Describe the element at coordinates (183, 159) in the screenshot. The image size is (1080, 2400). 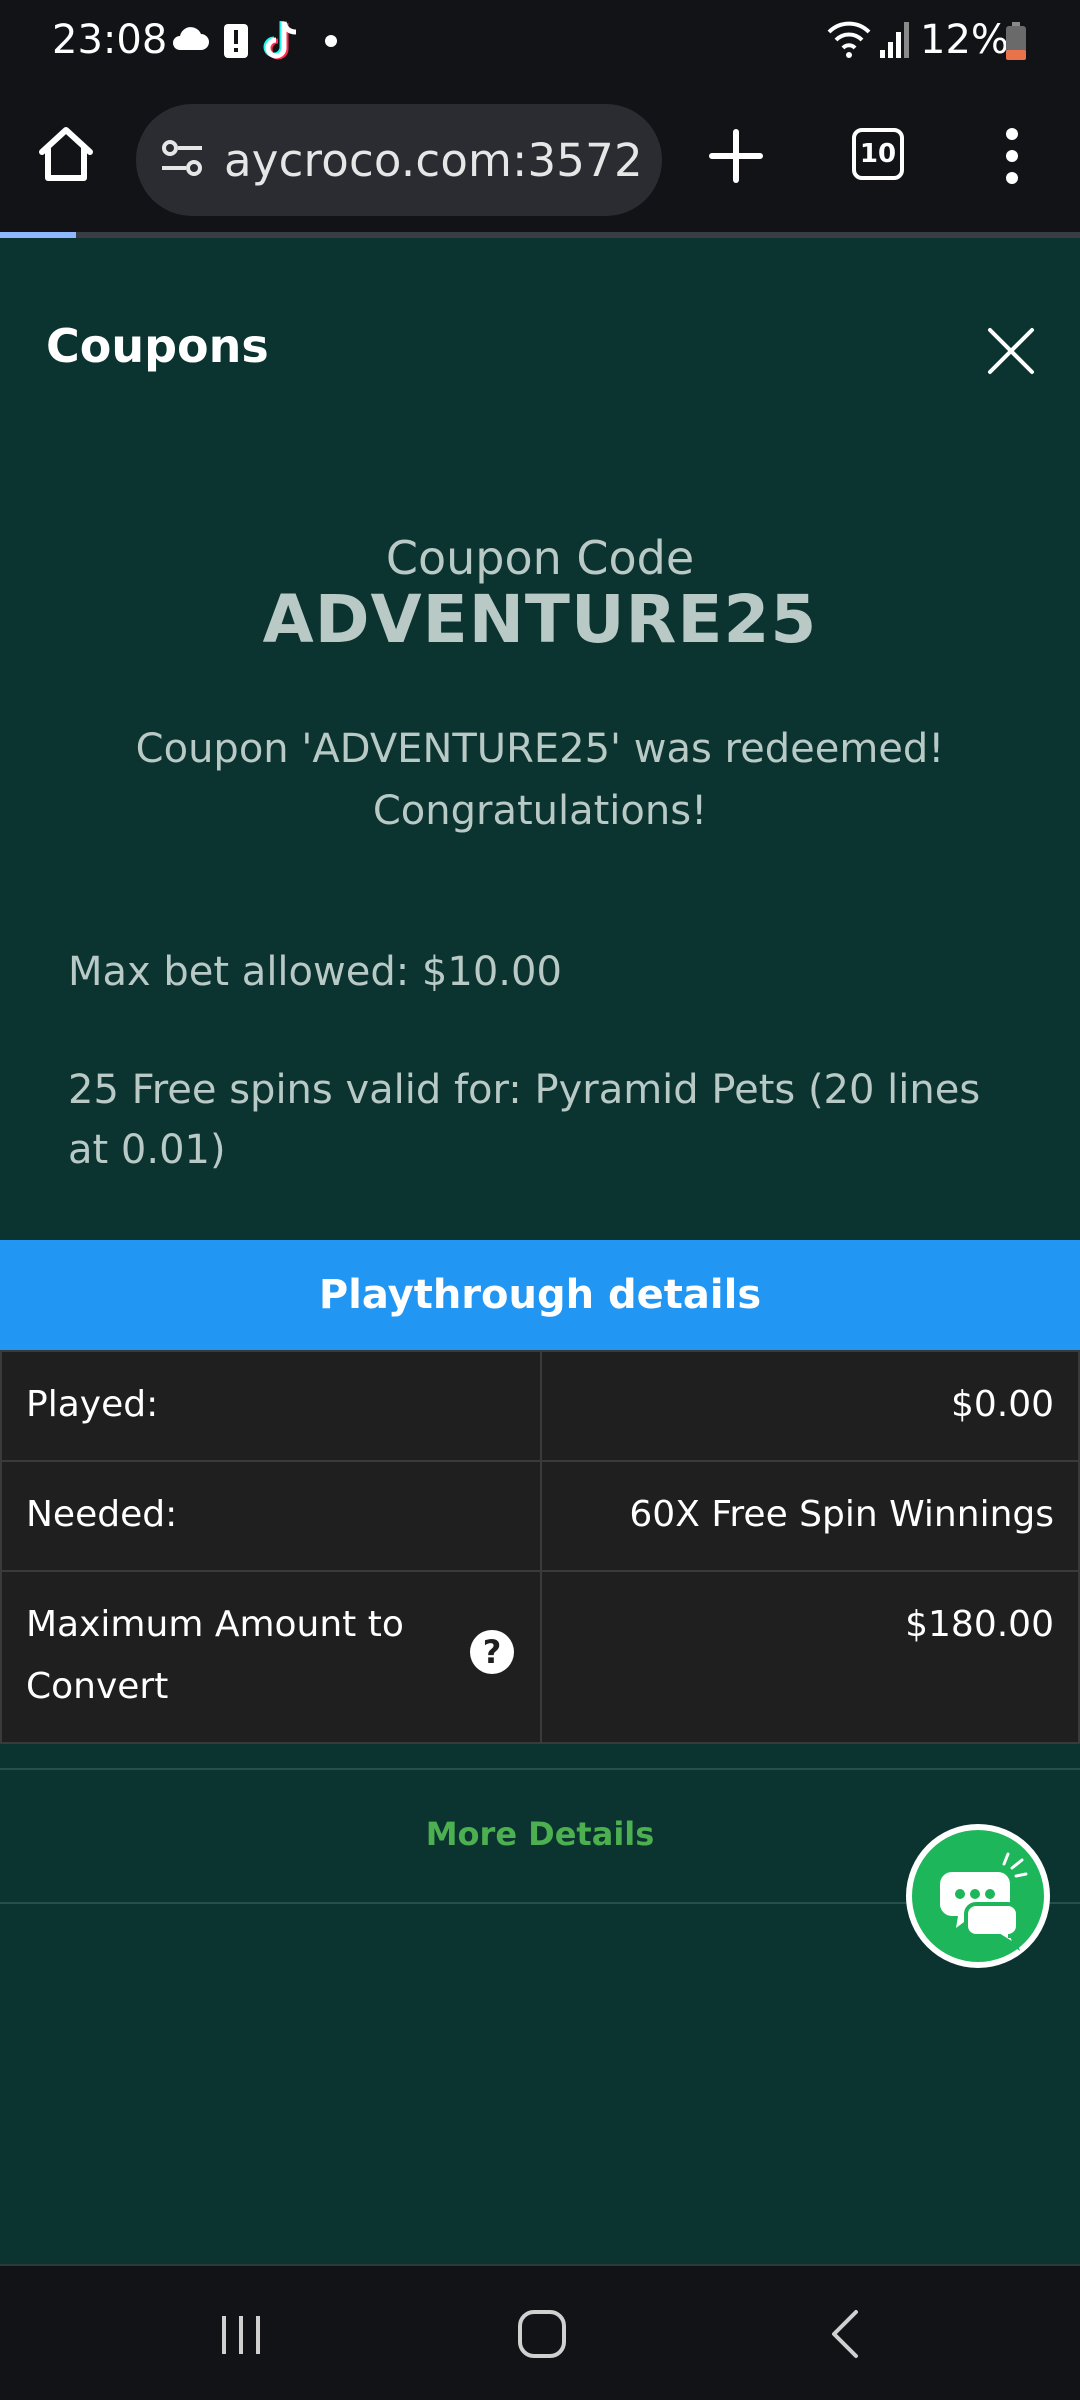
I see `tune-icon` at that location.